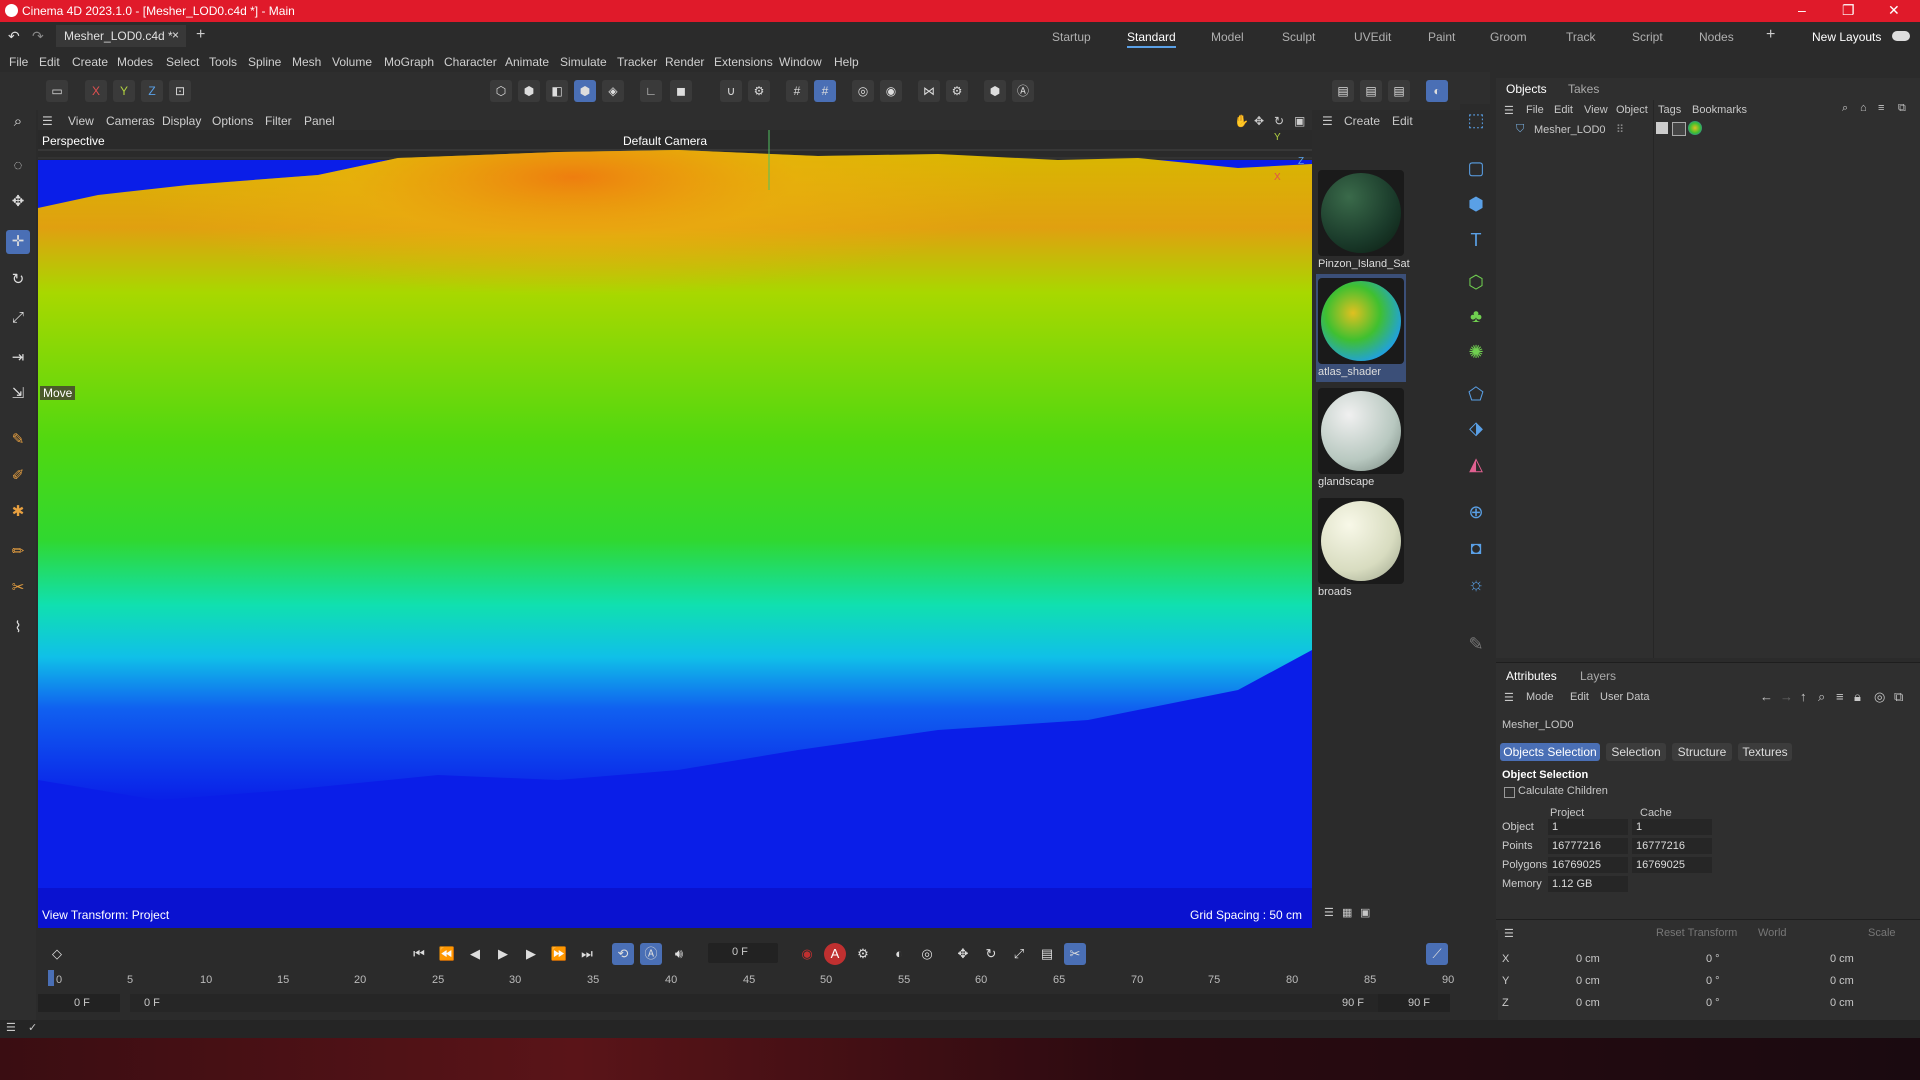  What do you see at coordinates (963, 954) in the screenshot?
I see `position-key-icon: ✥` at bounding box center [963, 954].